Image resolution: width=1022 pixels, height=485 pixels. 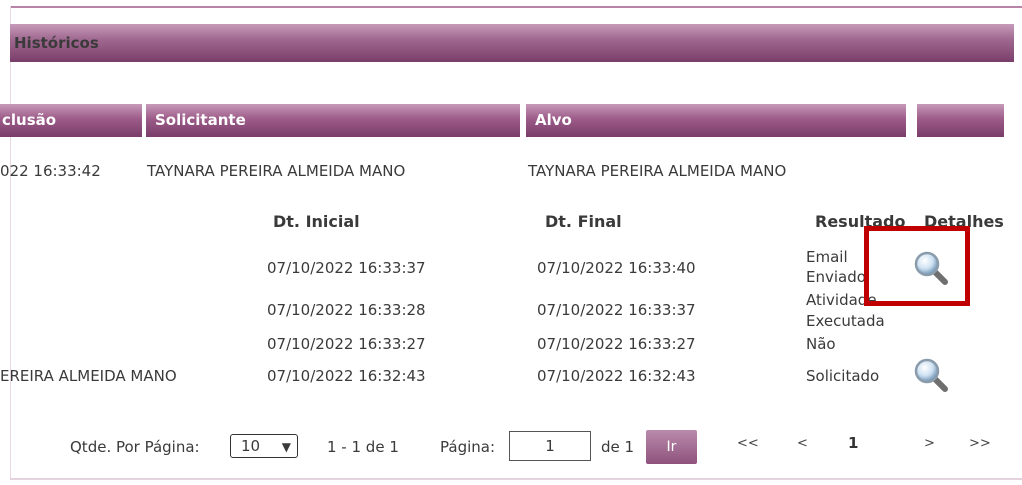 What do you see at coordinates (616, 376) in the screenshot?
I see `detail-dt-final: 07/10/2022 16:32:43` at bounding box center [616, 376].